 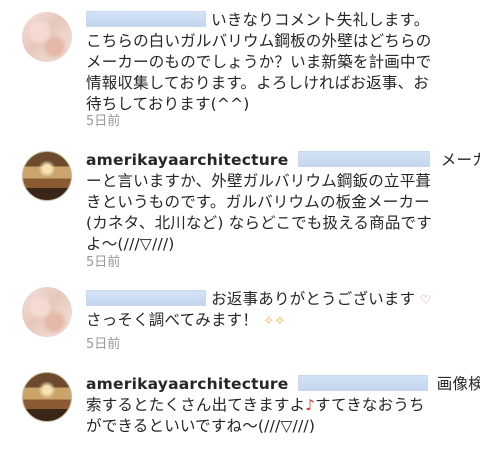 What do you see at coordinates (196, 405) in the screenshot?
I see `comment-text: 索するとたくさん出てきますよ` at bounding box center [196, 405].